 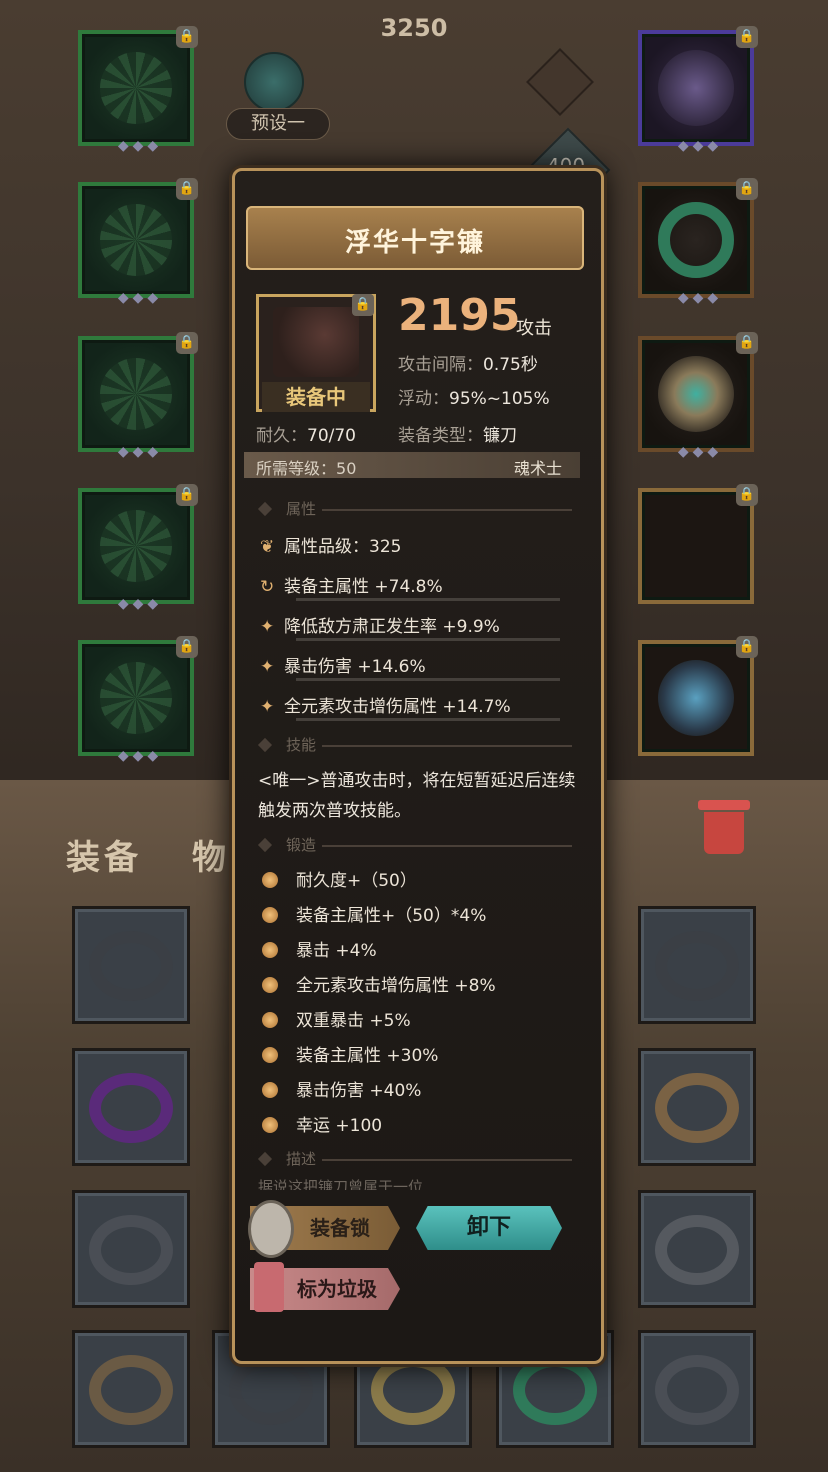 I want to click on inventory-item-chain-ring, so click(x=131, y=965).